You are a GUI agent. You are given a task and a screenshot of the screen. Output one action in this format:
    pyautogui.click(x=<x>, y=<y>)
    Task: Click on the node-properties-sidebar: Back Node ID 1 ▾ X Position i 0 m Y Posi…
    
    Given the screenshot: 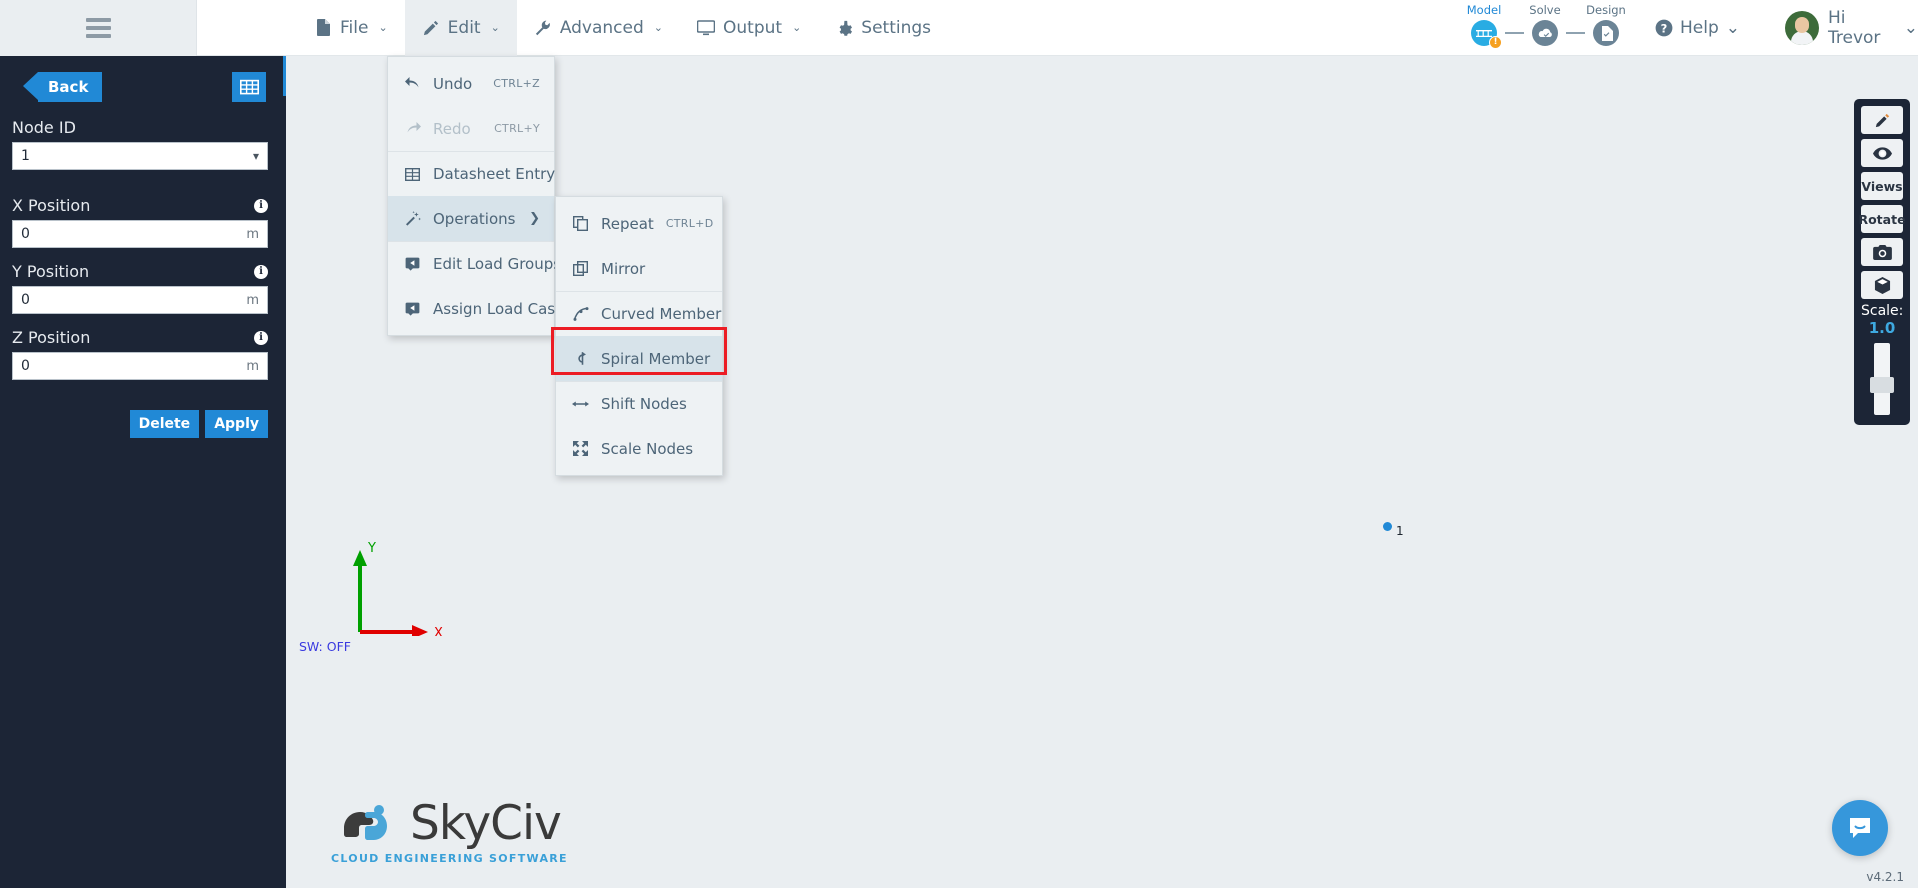 What is the action you would take?
    pyautogui.click(x=143, y=472)
    